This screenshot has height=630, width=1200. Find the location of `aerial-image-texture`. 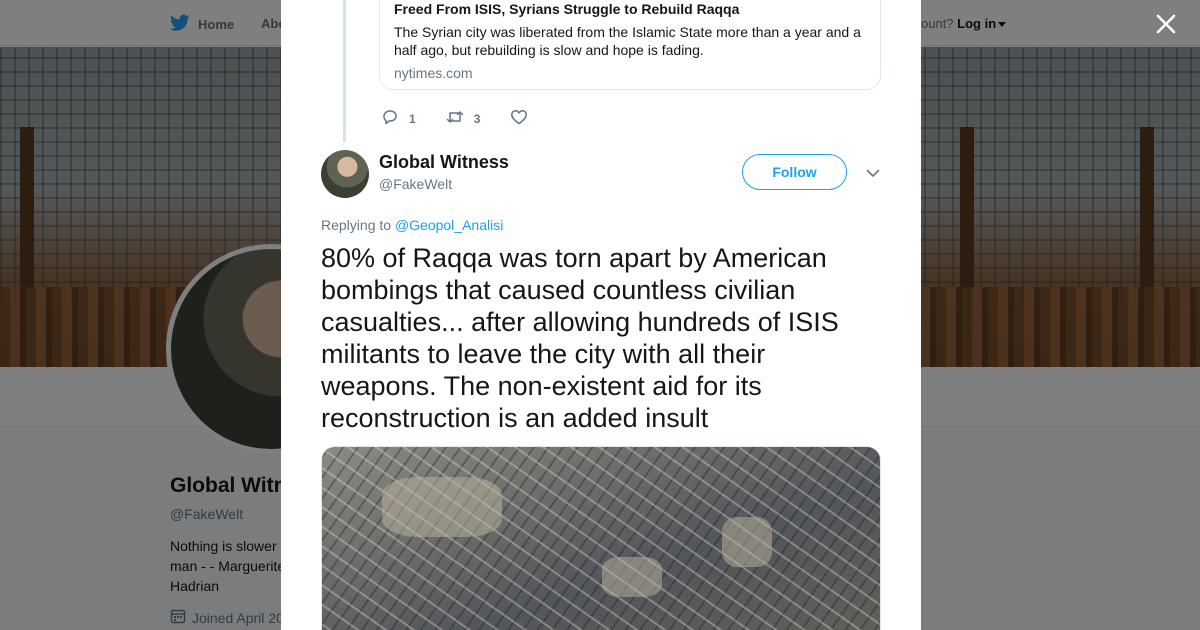

aerial-image-texture is located at coordinates (601, 538).